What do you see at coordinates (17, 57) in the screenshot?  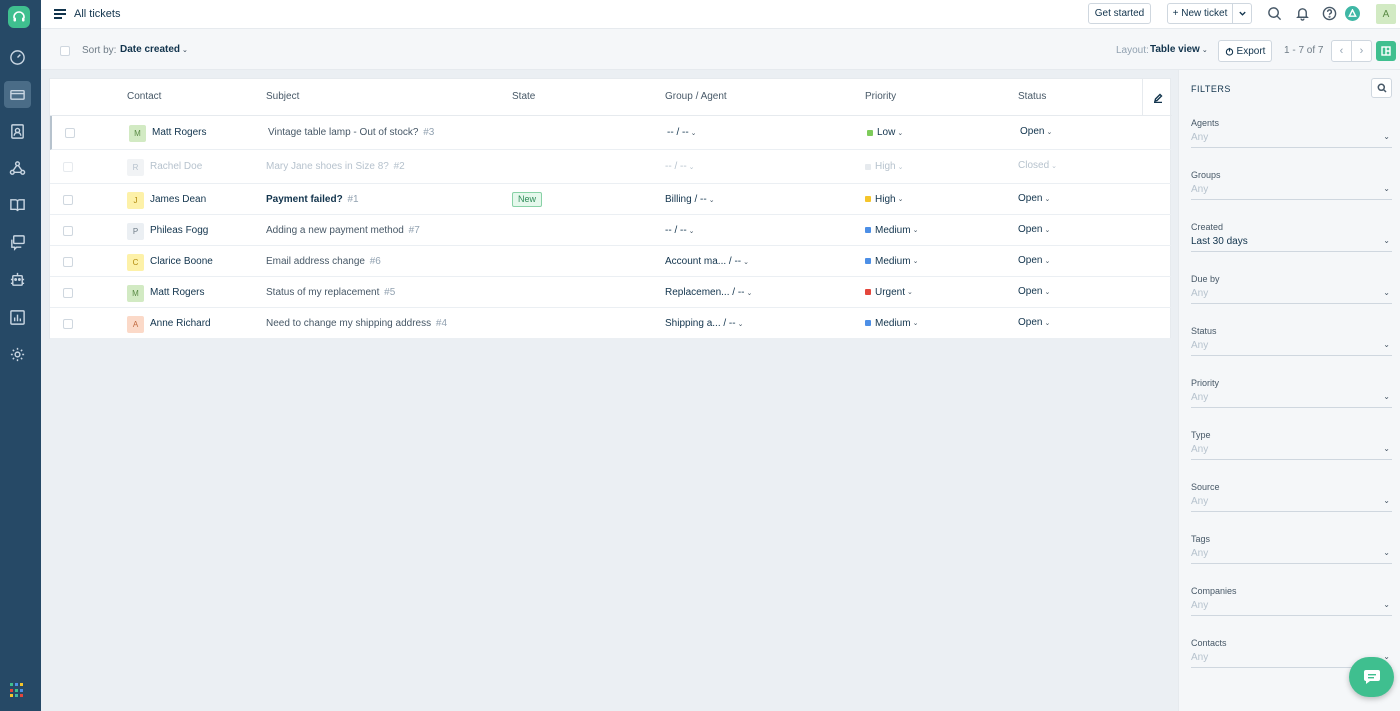 I see `dashboard-icon` at bounding box center [17, 57].